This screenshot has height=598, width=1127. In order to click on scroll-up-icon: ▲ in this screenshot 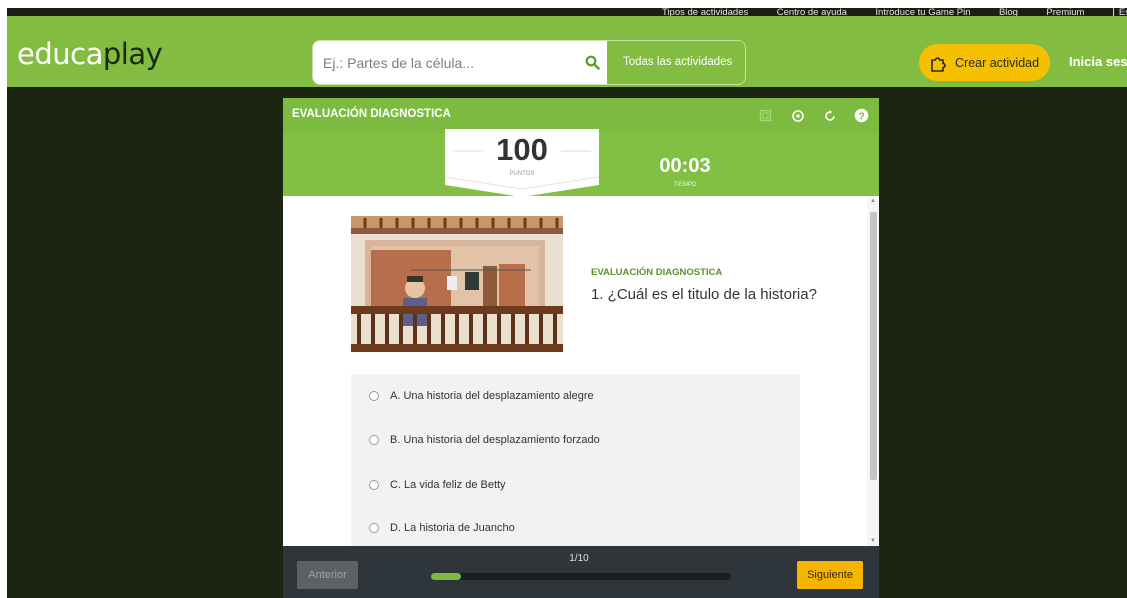, I will do `click(873, 201)`.